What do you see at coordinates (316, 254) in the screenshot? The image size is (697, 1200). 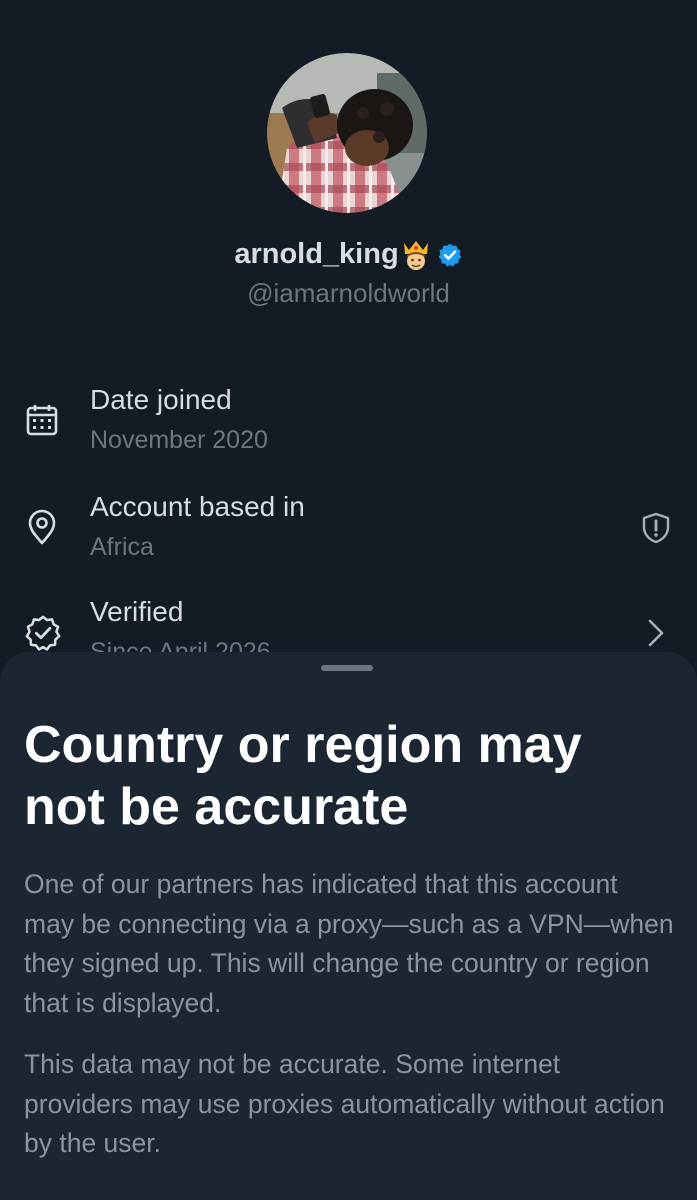 I see `display-name: arnold_king` at bounding box center [316, 254].